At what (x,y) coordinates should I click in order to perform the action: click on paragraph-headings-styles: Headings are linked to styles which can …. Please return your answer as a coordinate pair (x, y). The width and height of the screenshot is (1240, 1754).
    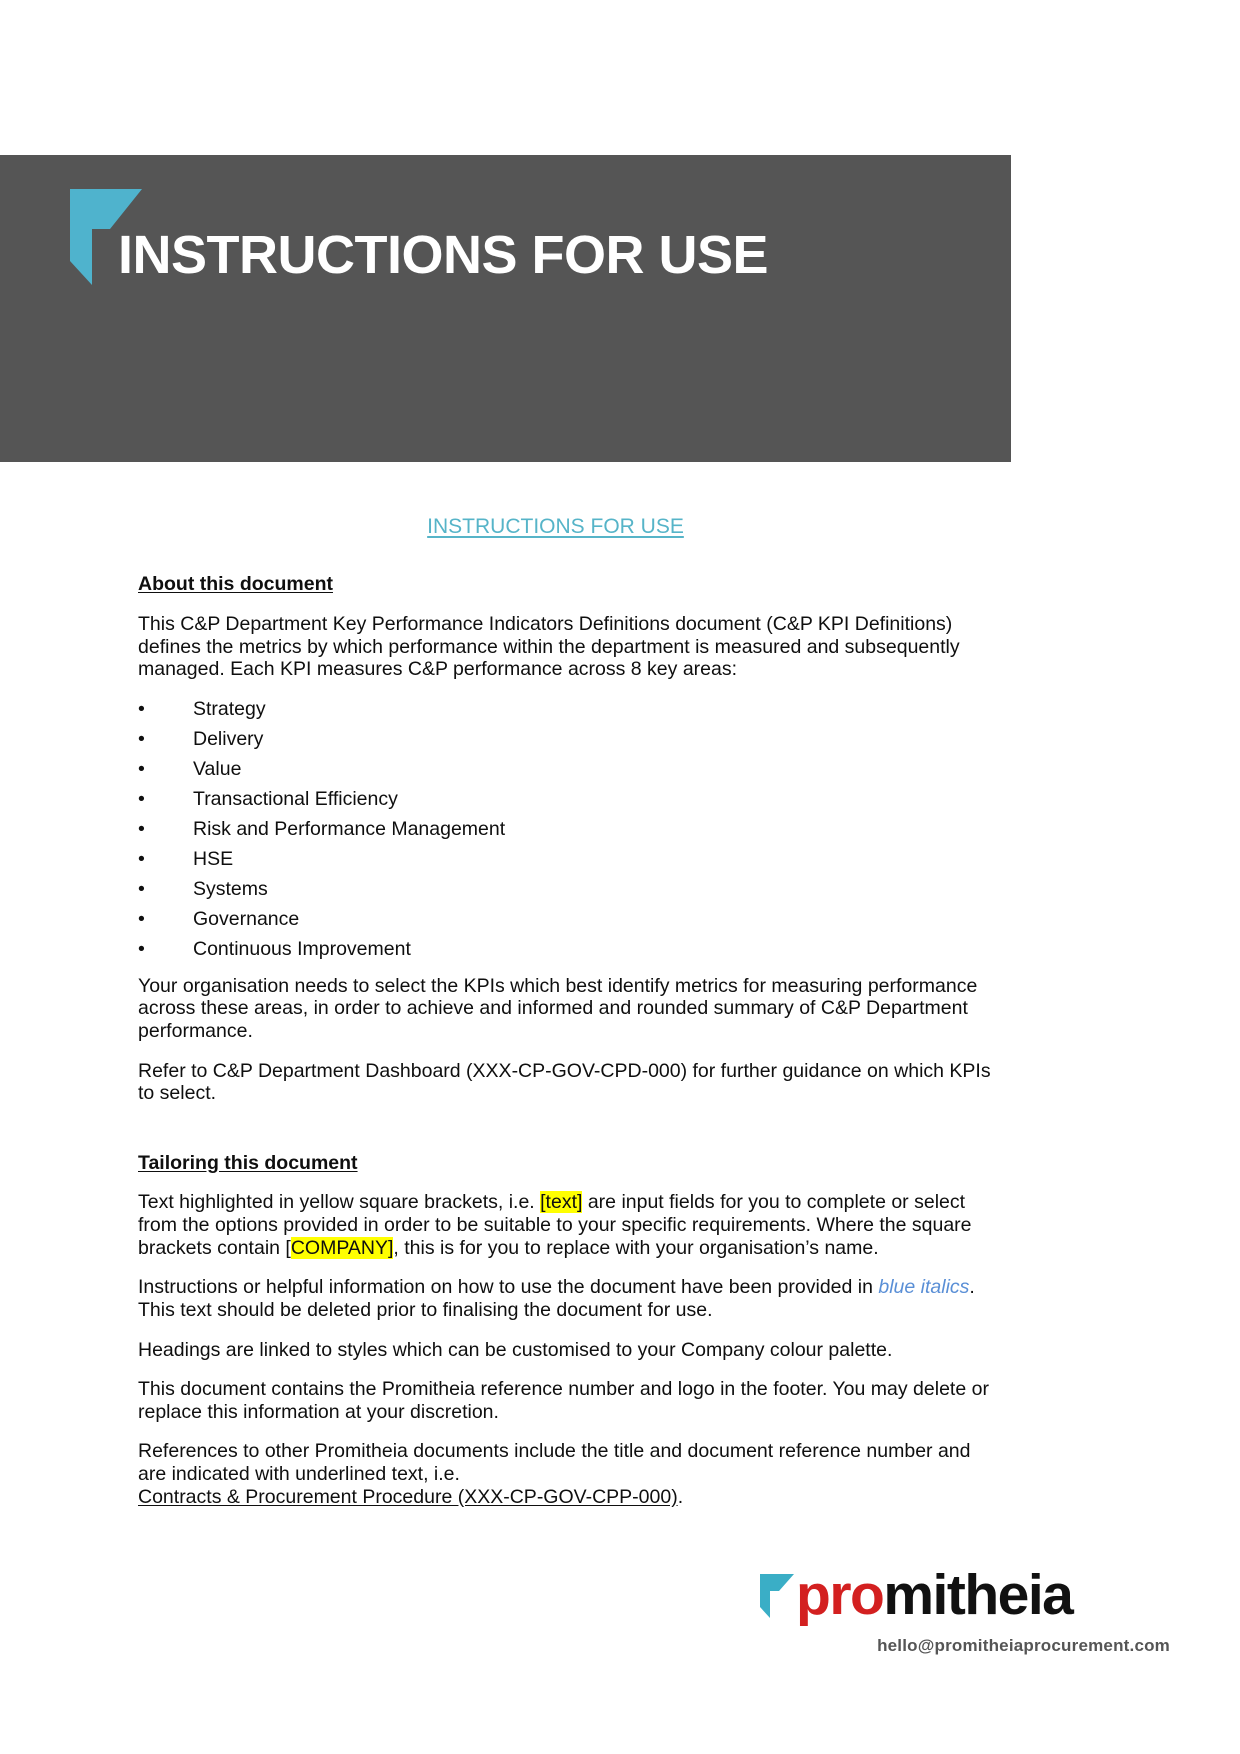
    Looking at the image, I should click on (515, 1349).